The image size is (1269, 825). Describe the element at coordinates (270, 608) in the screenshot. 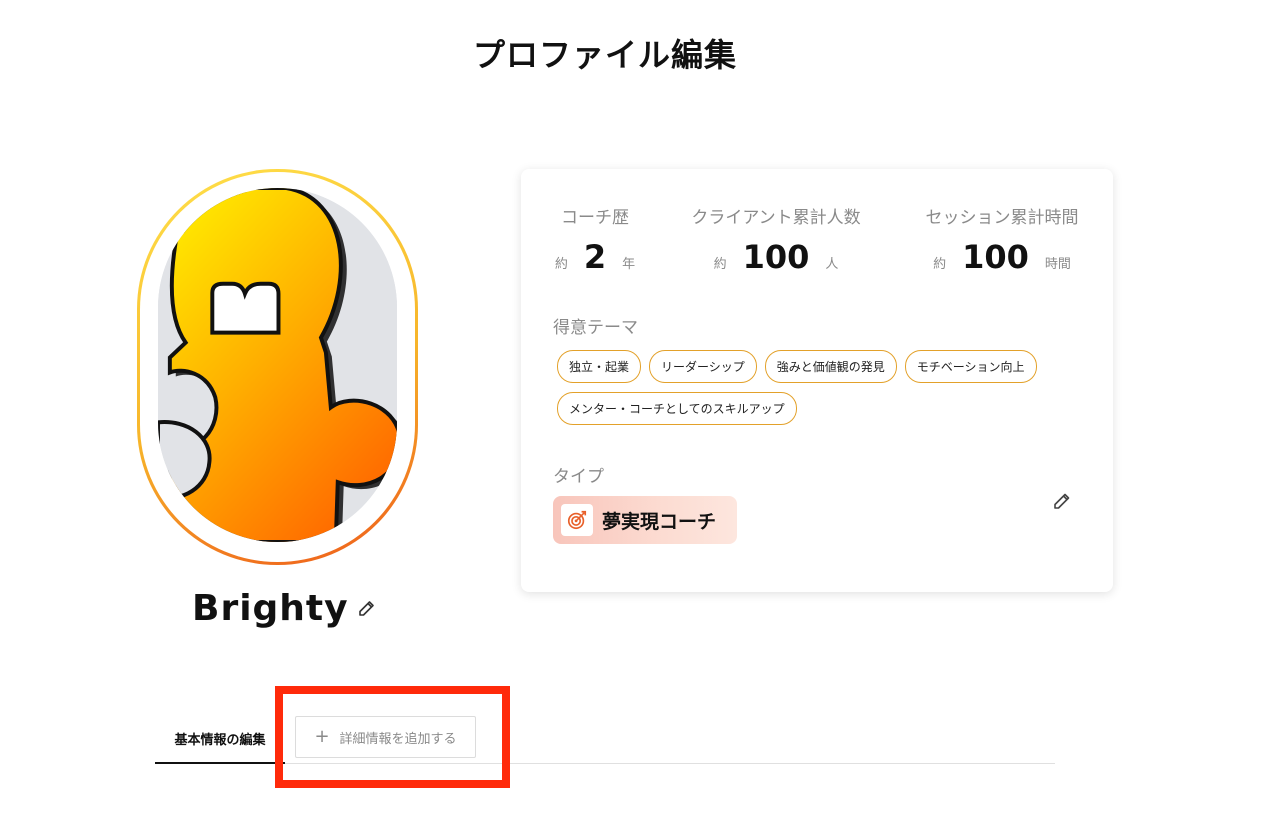

I see `profile-name: Brighty` at that location.